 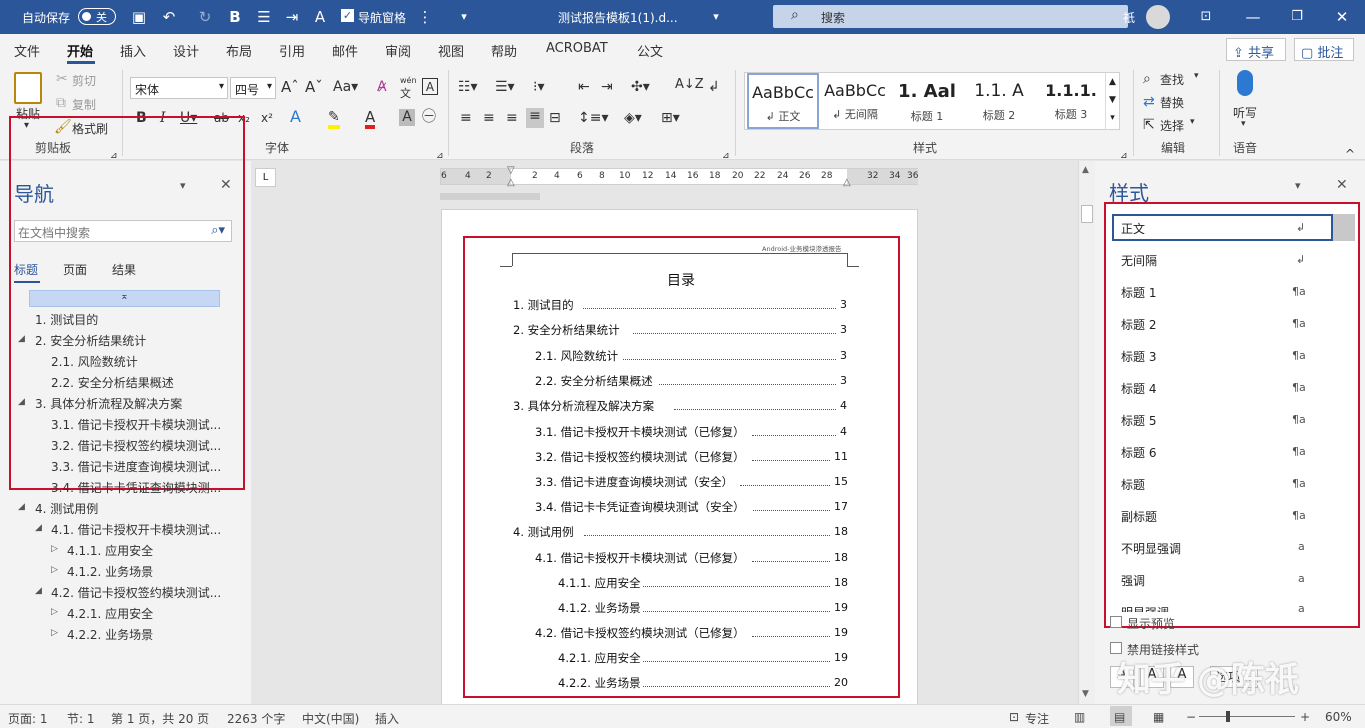 I want to click on redo-icon: ↻, so click(x=205, y=17).